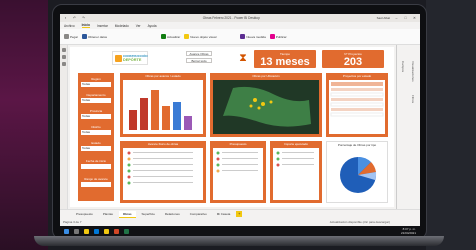  What do you see at coordinates (148, 214) in the screenshot?
I see `tab-superficie: Superficie` at bounding box center [148, 214].